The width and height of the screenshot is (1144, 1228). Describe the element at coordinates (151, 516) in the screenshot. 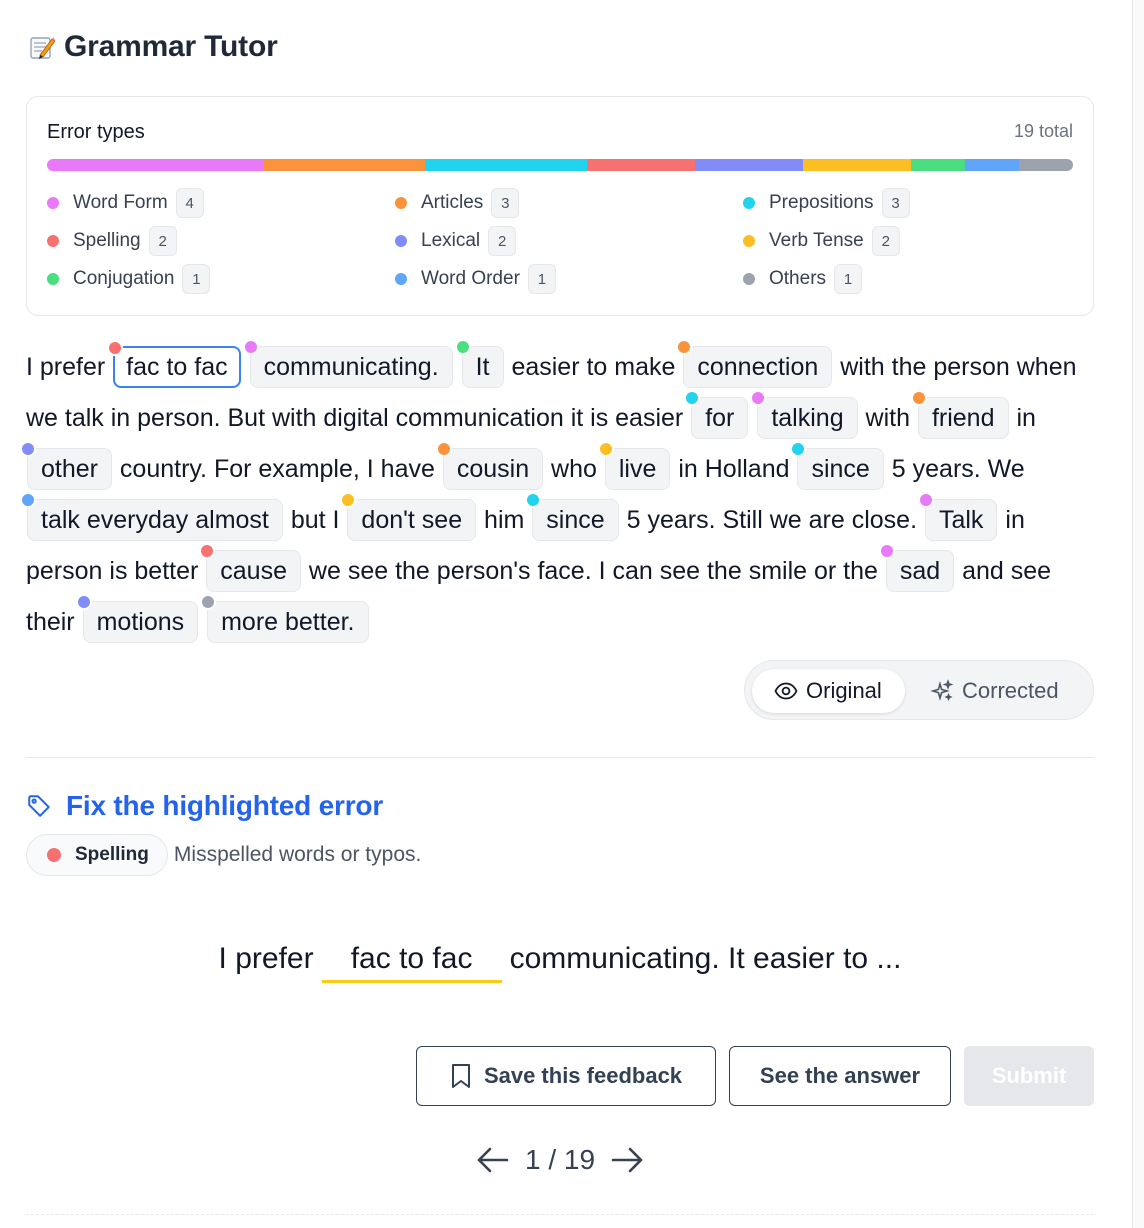

I see `error-chip: talk everyday almost` at that location.